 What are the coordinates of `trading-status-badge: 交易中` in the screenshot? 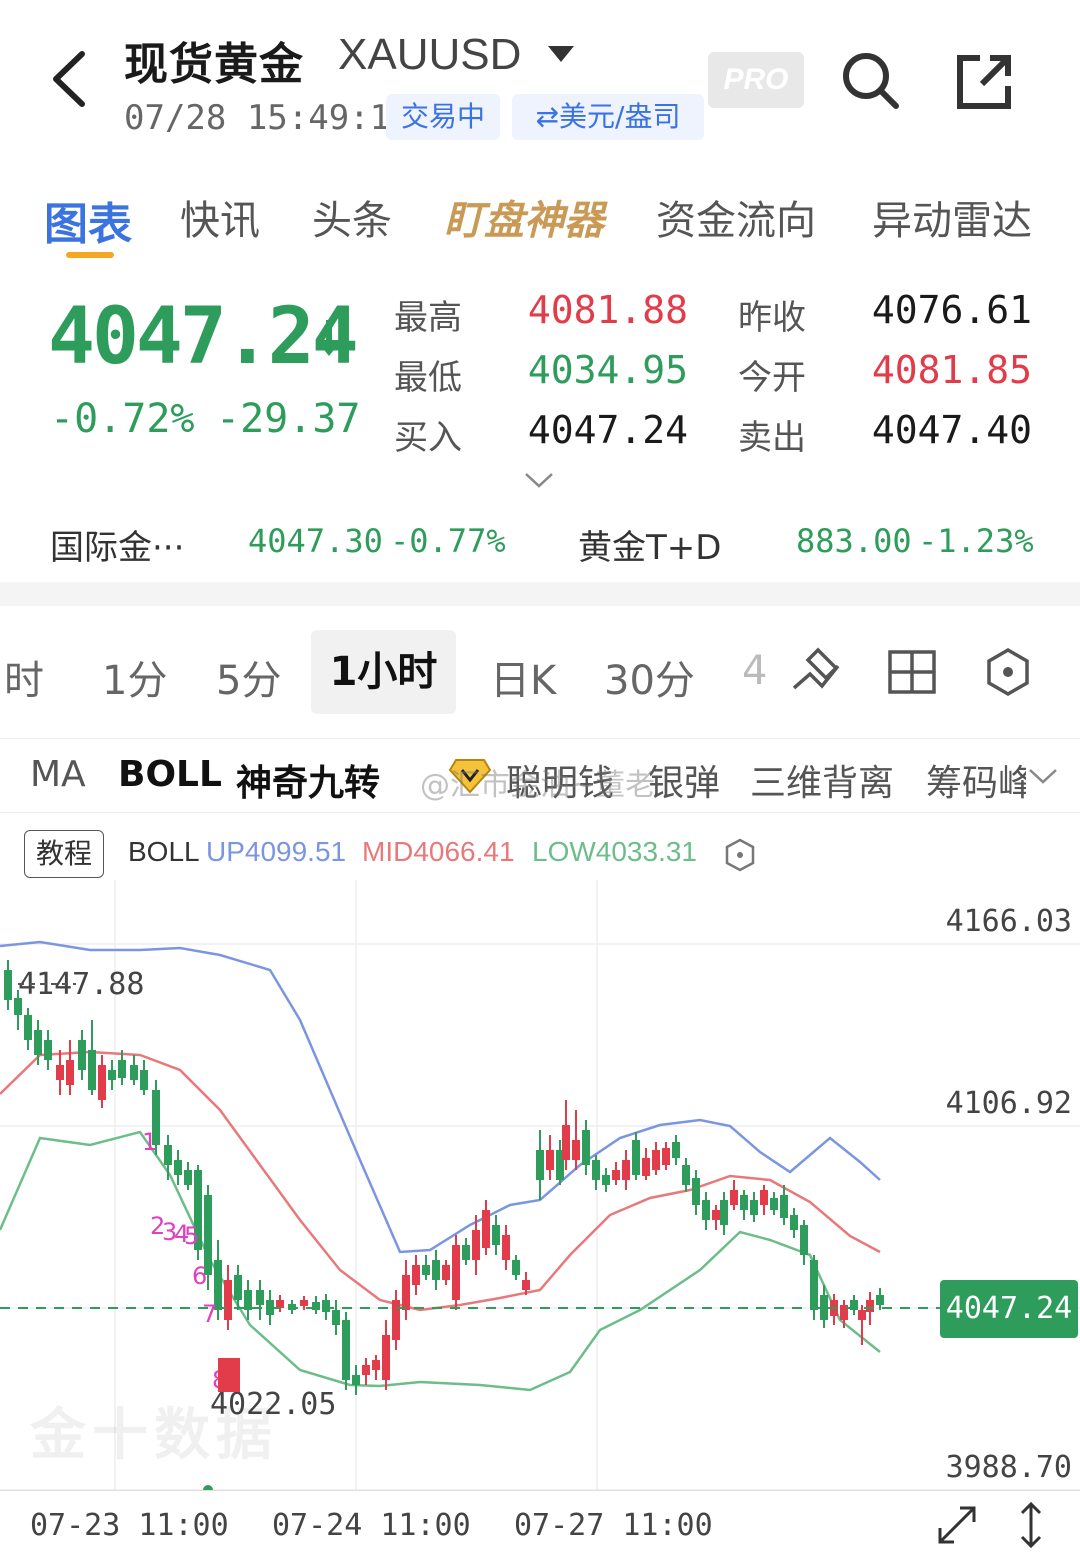 It's located at (443, 117).